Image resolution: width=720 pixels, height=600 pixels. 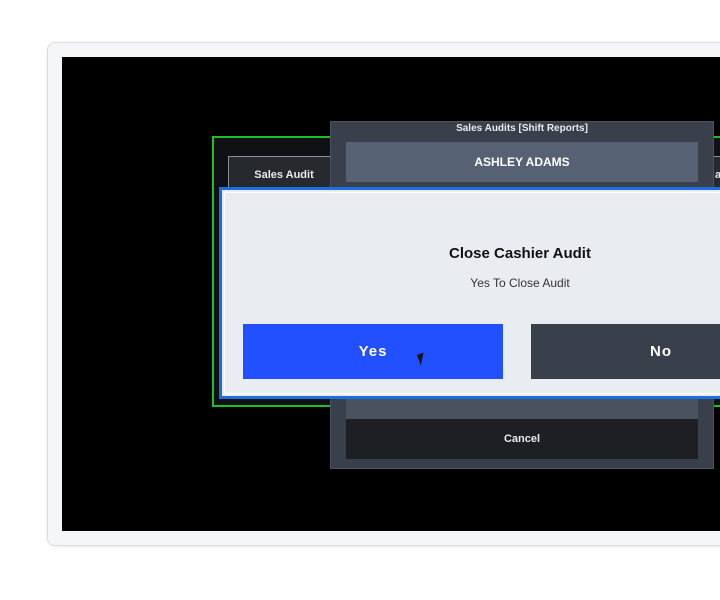 I want to click on yes-button: Yes, so click(x=373, y=351).